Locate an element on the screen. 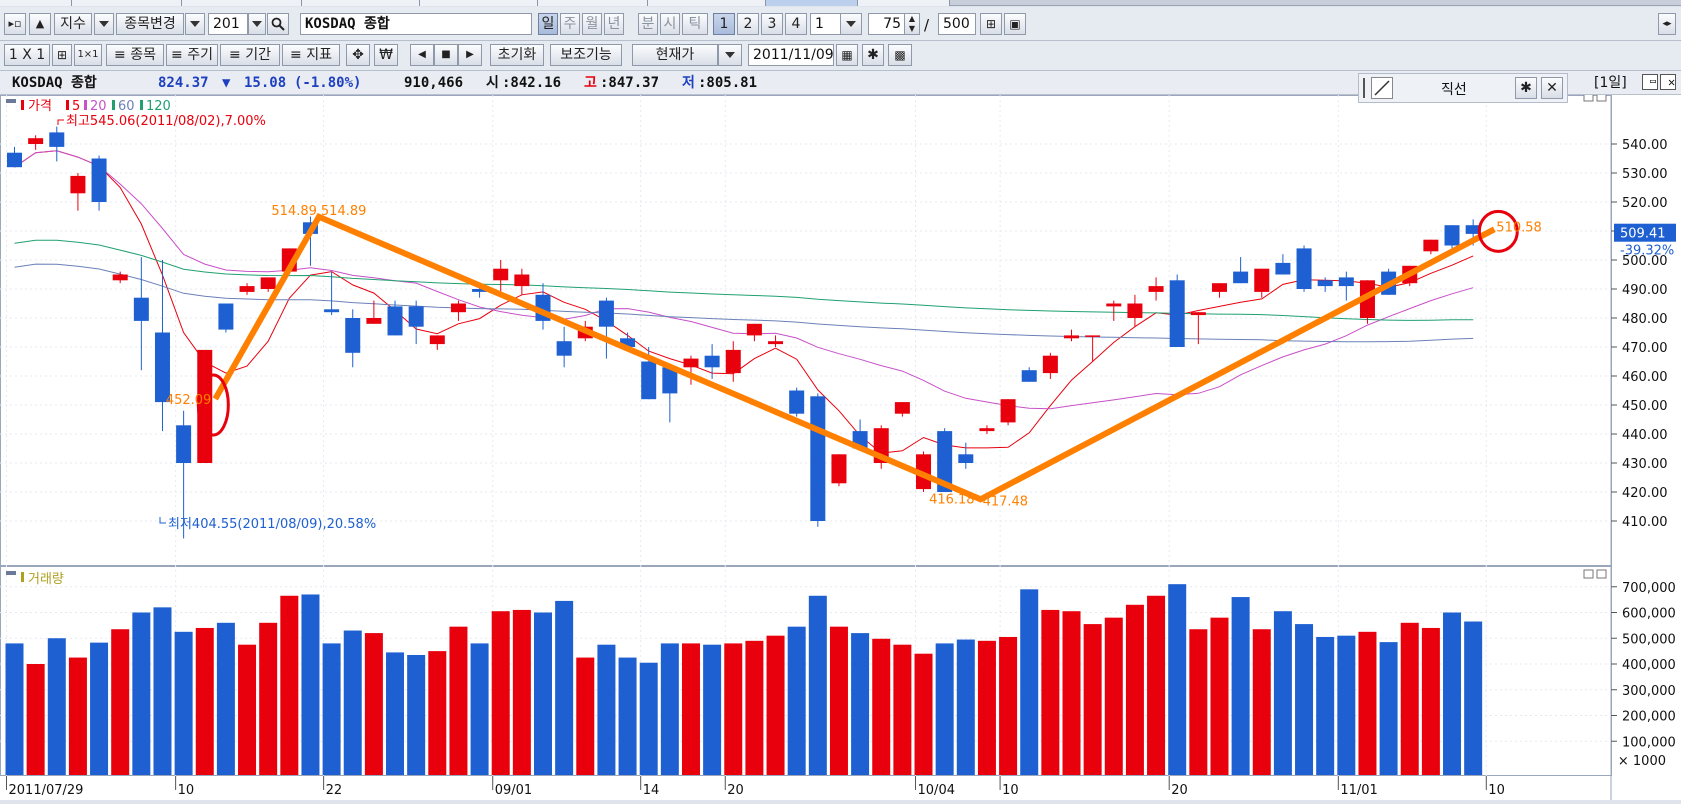 The width and height of the screenshot is (1681, 804). gear-icon: ✱ is located at coordinates (1526, 88).